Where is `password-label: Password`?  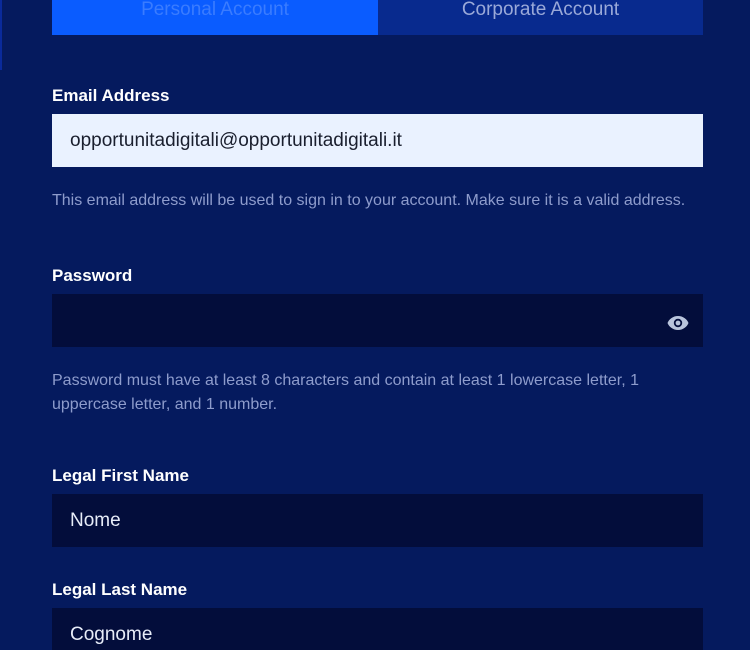 password-label: Password is located at coordinates (92, 275).